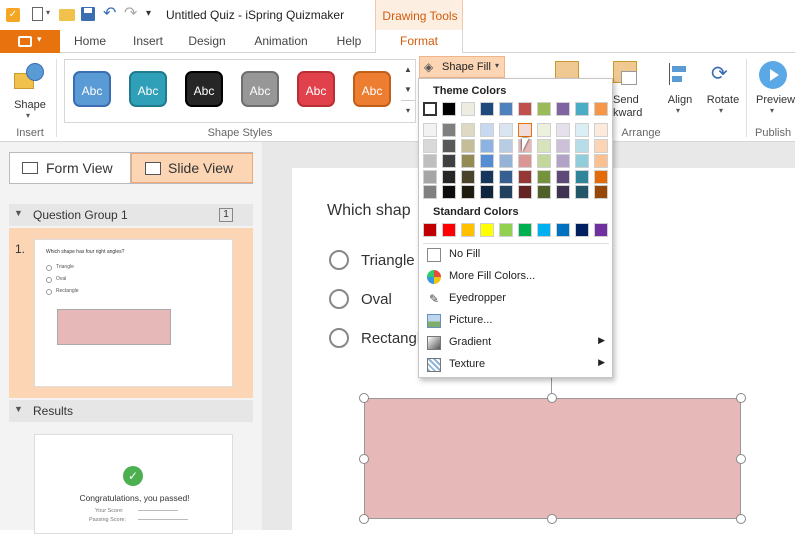 Image resolution: width=795 pixels, height=548 pixels. I want to click on shape-style-6: Abc, so click(372, 89).